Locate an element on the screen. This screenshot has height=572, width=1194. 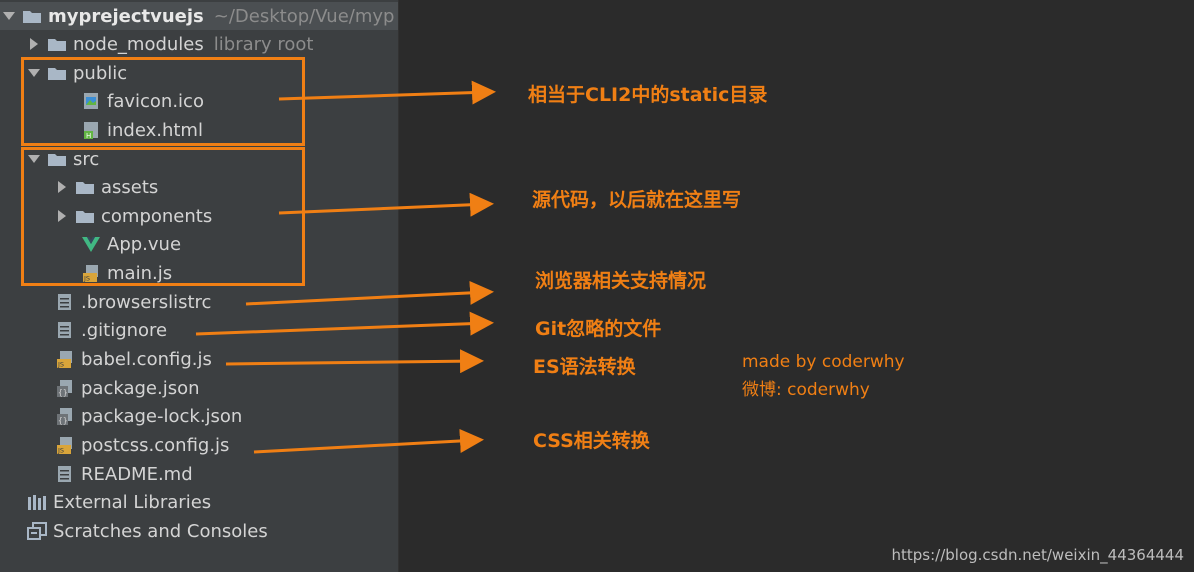
arrow-gitignore is located at coordinates (344, 323).